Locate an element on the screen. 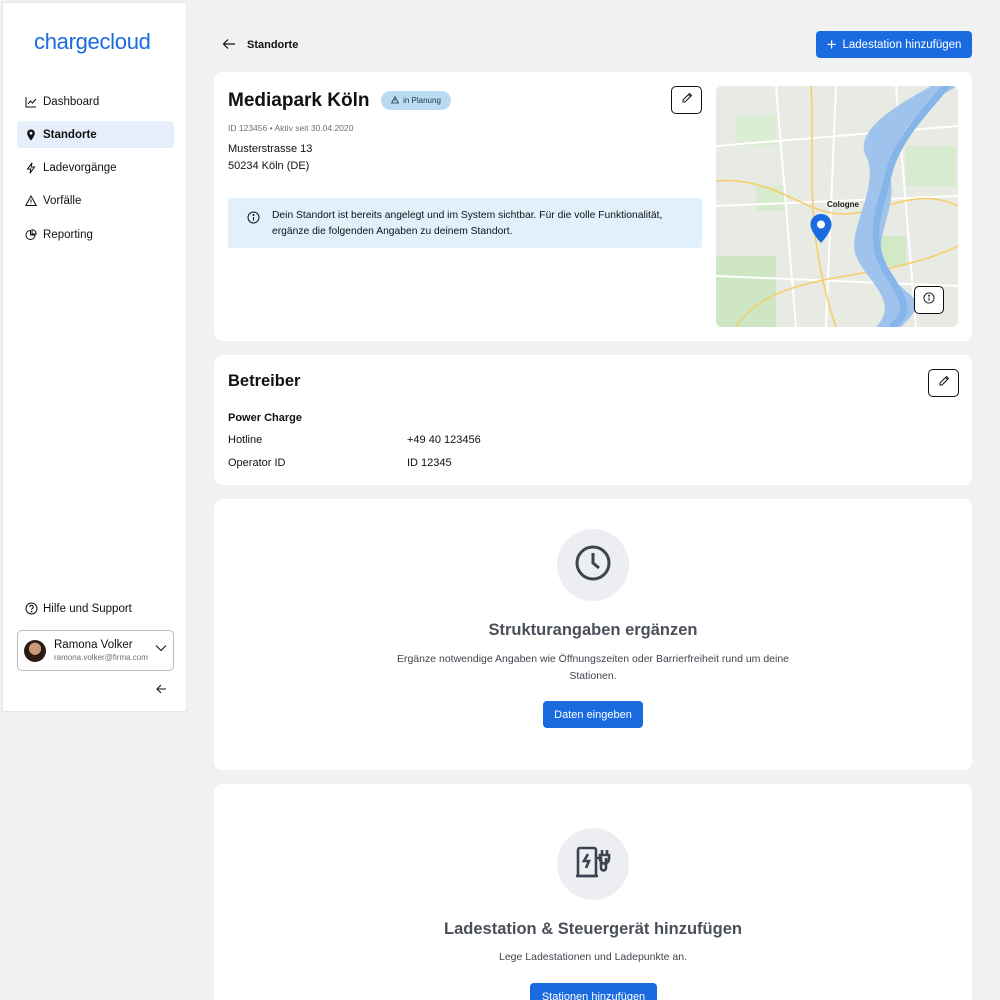  hotline-value: +49 40 123456 is located at coordinates (444, 440).